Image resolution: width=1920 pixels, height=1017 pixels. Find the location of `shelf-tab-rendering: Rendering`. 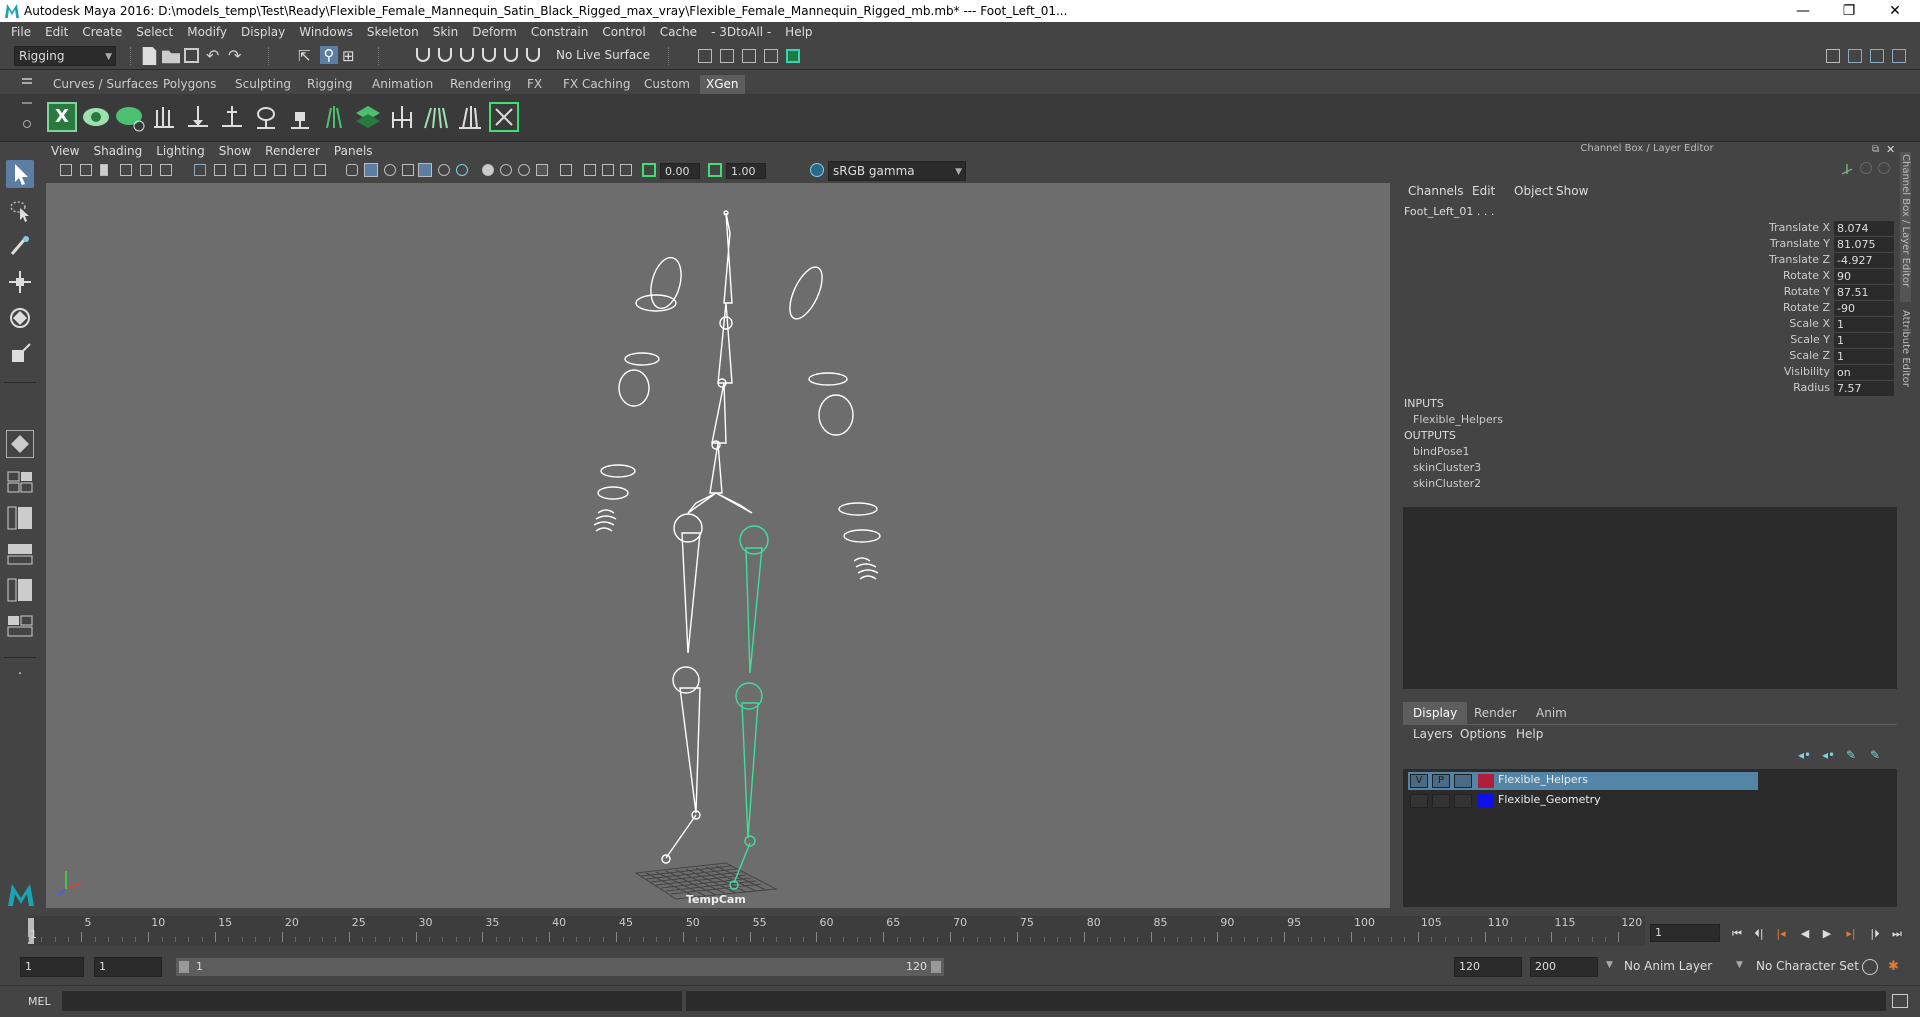

shelf-tab-rendering: Rendering is located at coordinates (480, 84).